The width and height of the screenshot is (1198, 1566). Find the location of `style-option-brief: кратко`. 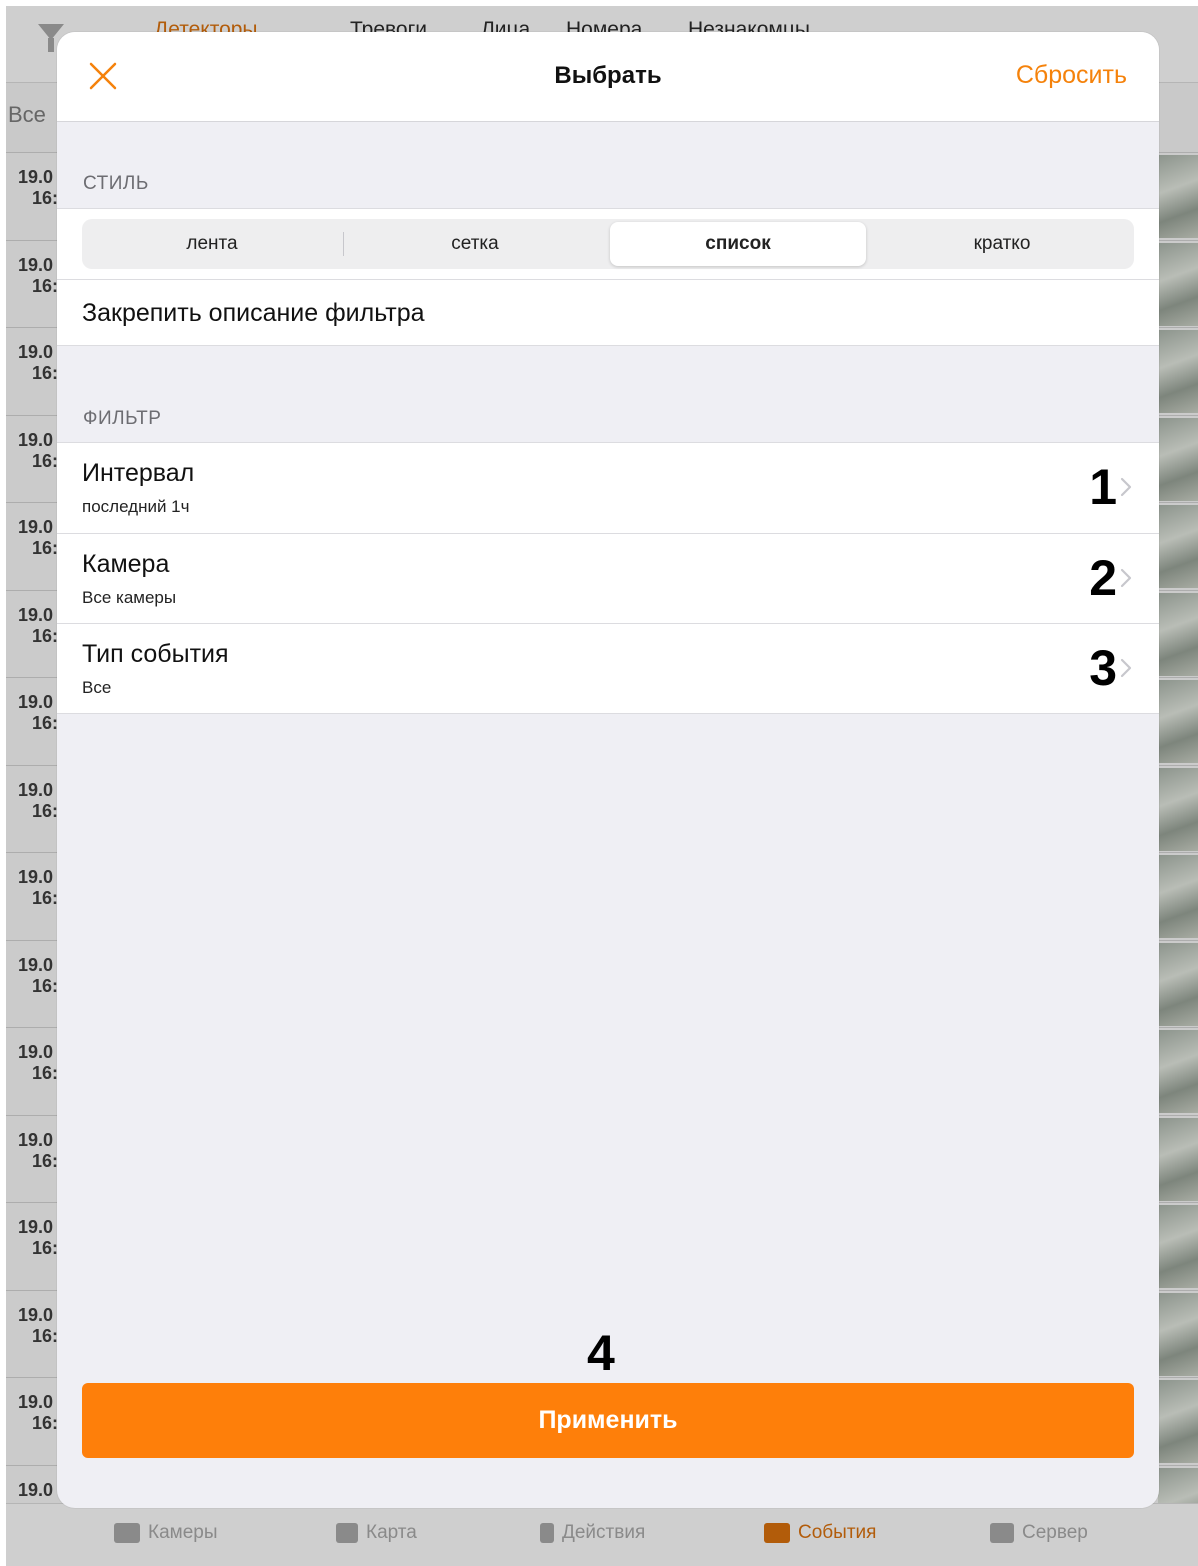

style-option-brief: кратко is located at coordinates (1002, 244).